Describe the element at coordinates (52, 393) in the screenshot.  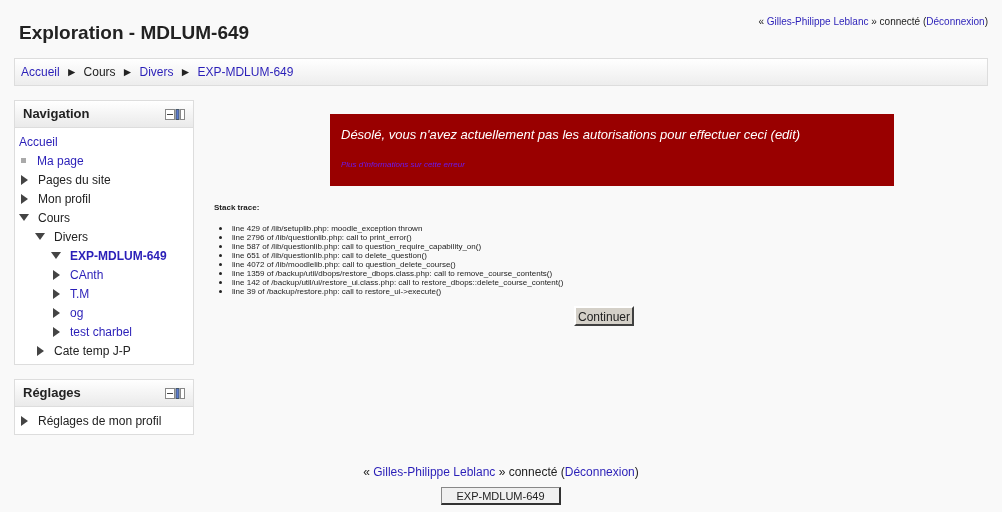
I see `block-title: Réglages` at that location.